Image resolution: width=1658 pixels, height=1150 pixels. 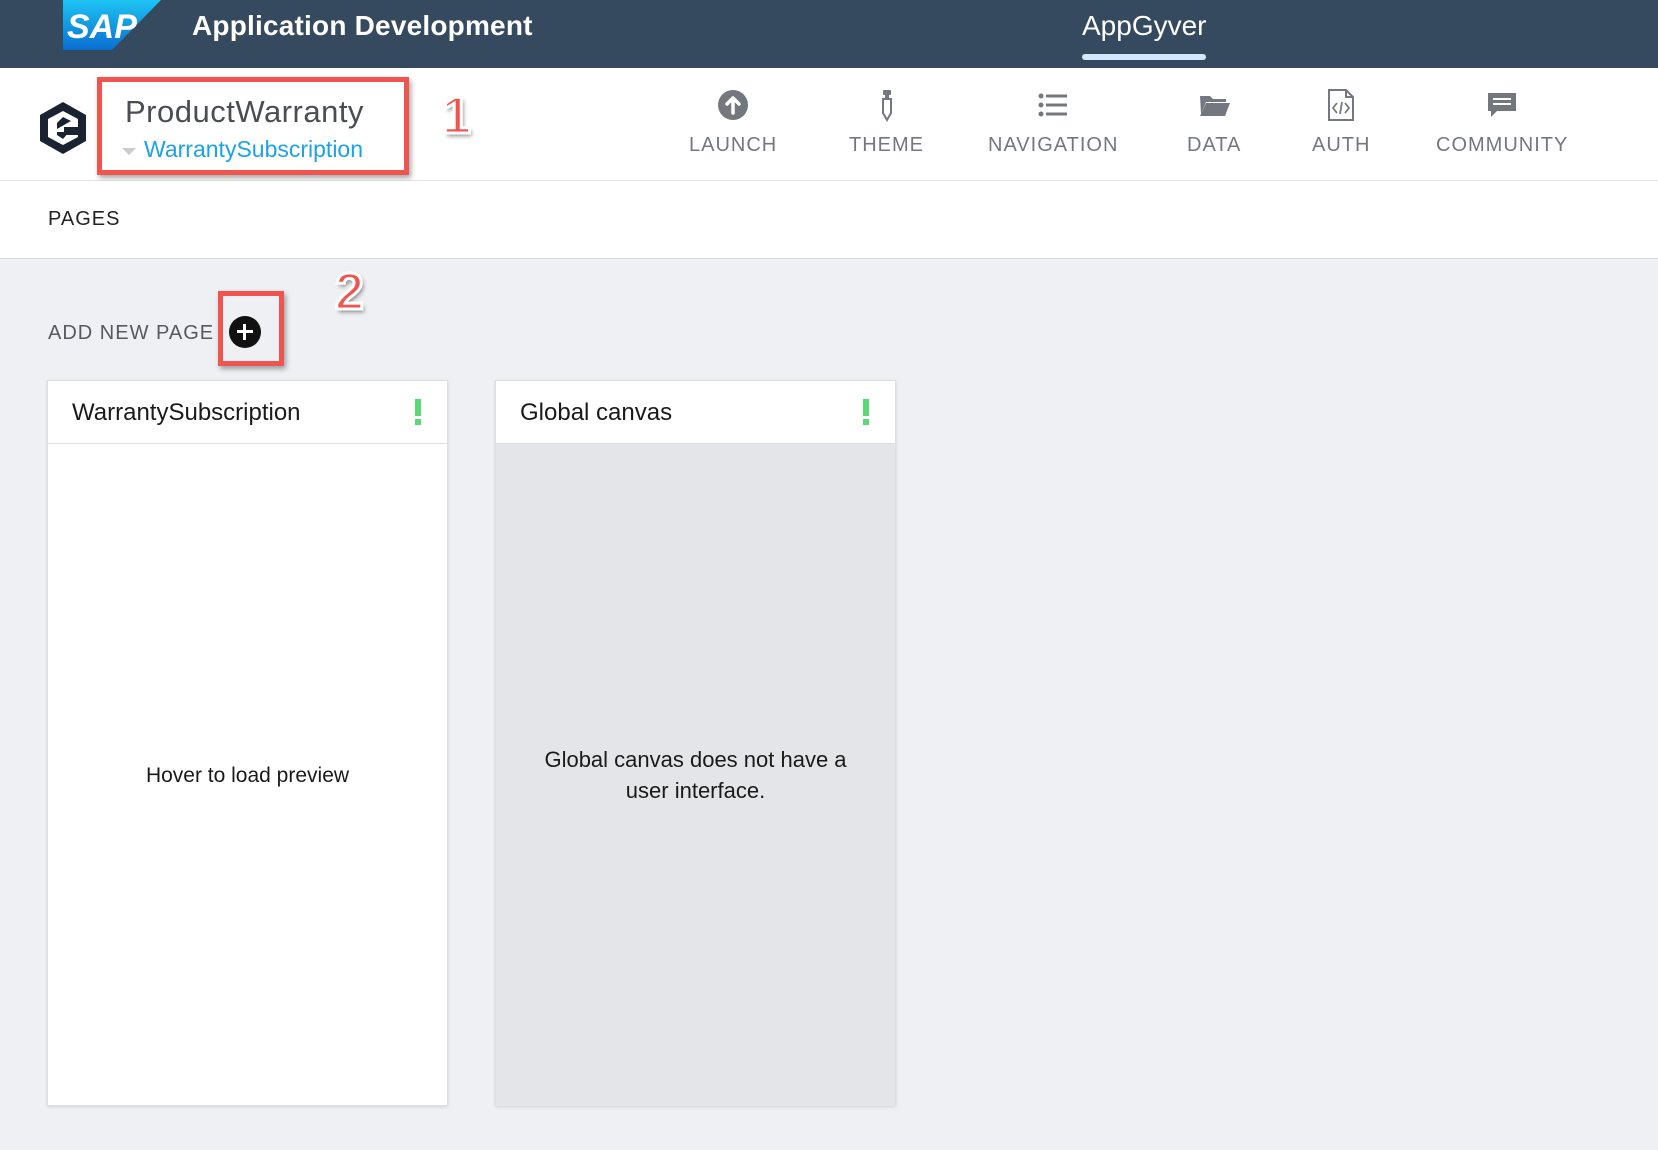 I want to click on nav-launch-label: LAUNCH, so click(x=733, y=145).